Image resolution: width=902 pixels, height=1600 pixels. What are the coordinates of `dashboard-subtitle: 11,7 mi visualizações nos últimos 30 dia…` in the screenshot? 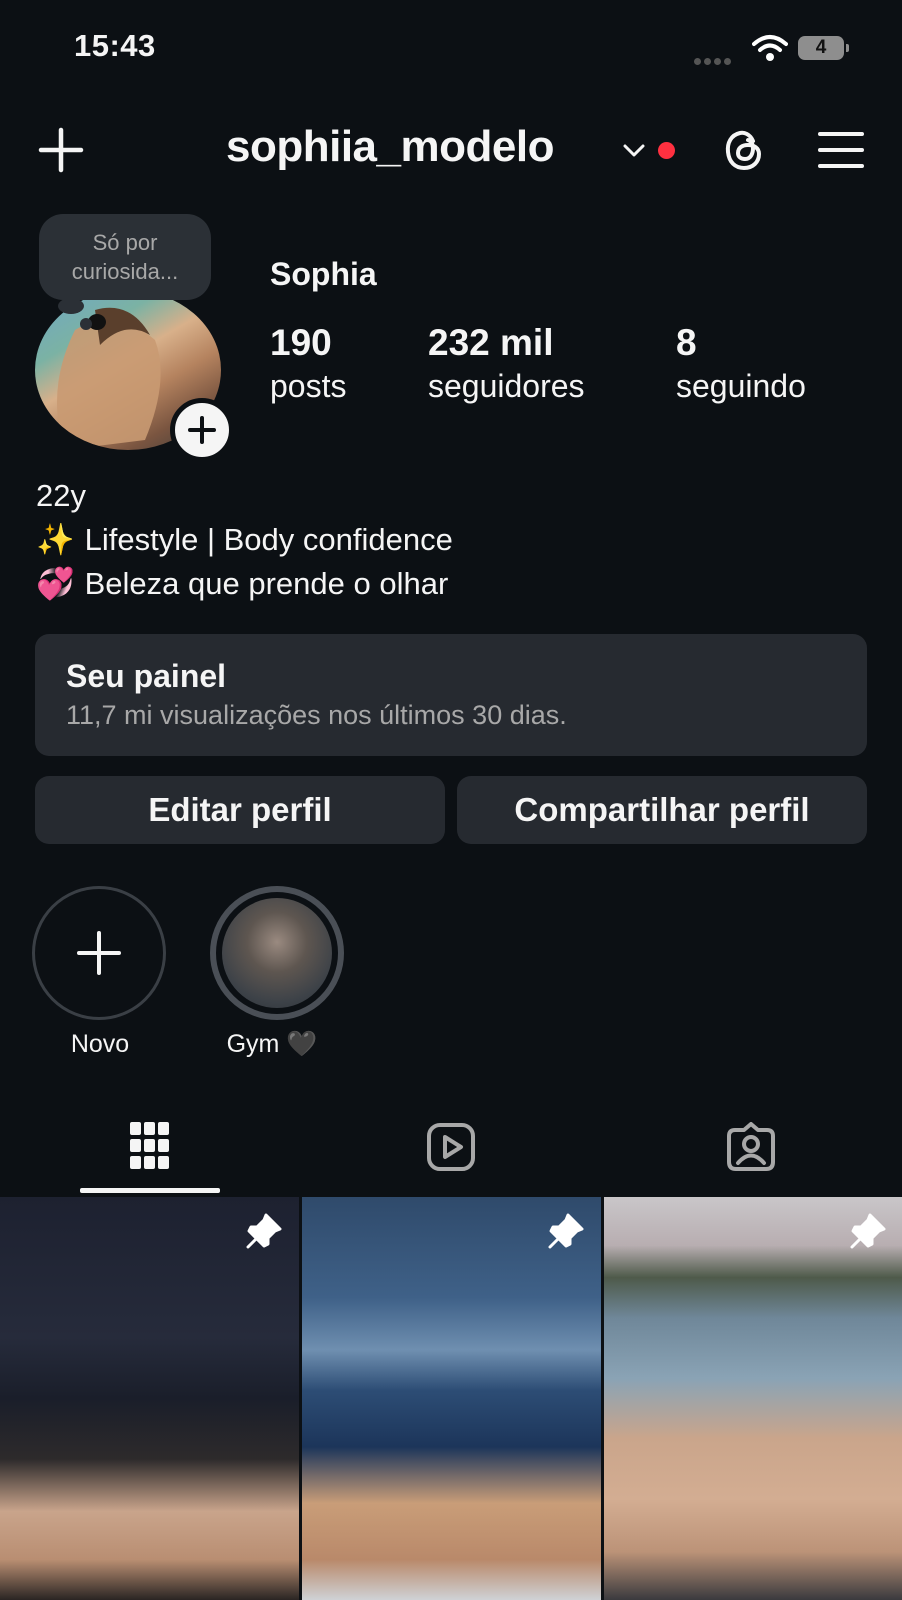 It's located at (316, 715).